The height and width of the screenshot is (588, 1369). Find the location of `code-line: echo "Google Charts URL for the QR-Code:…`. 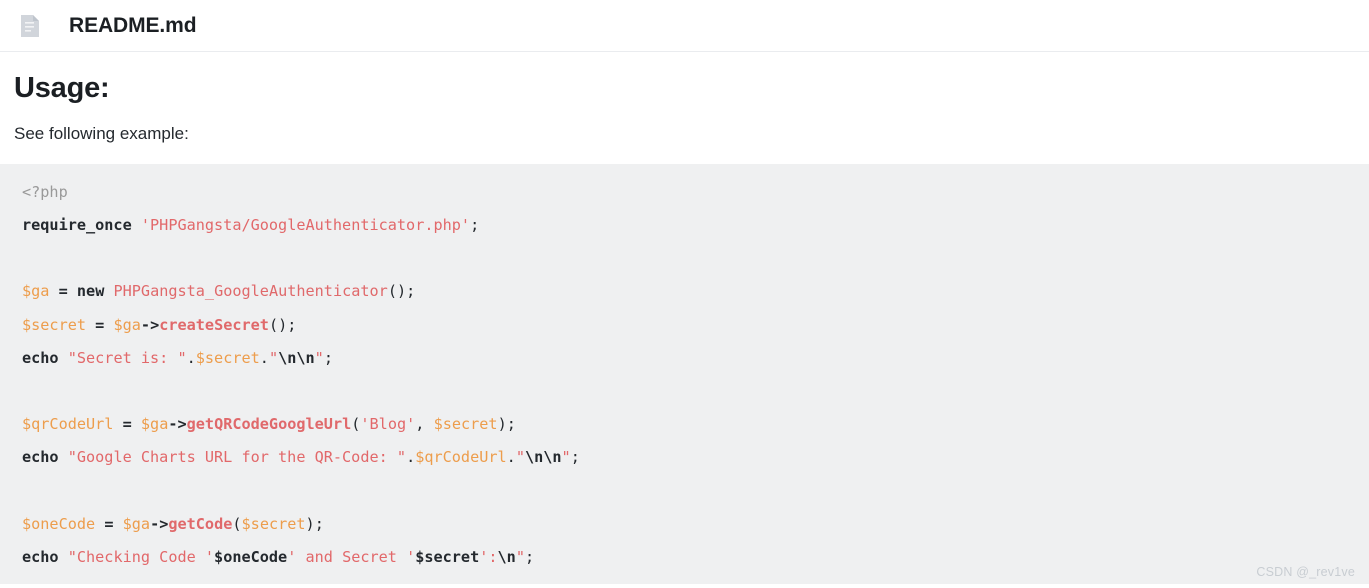

code-line: echo "Google Charts URL for the QR-Code:… is located at coordinates (695, 457).